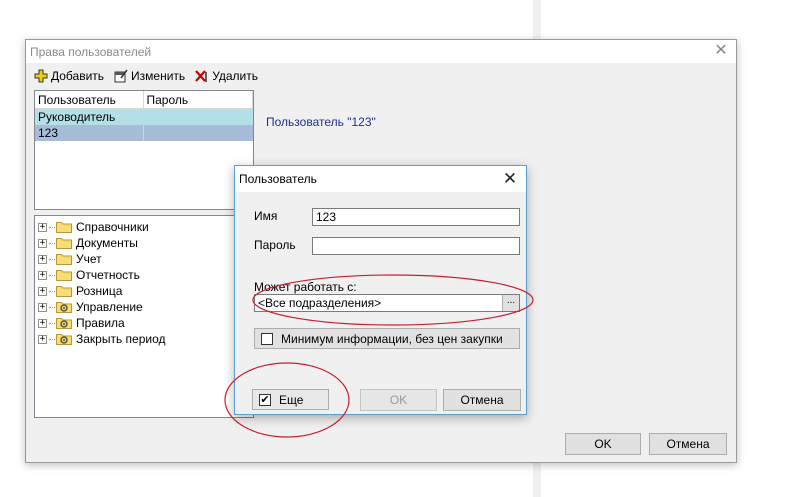 The image size is (788, 497). I want to click on delete-button: Удалить, so click(226, 76).